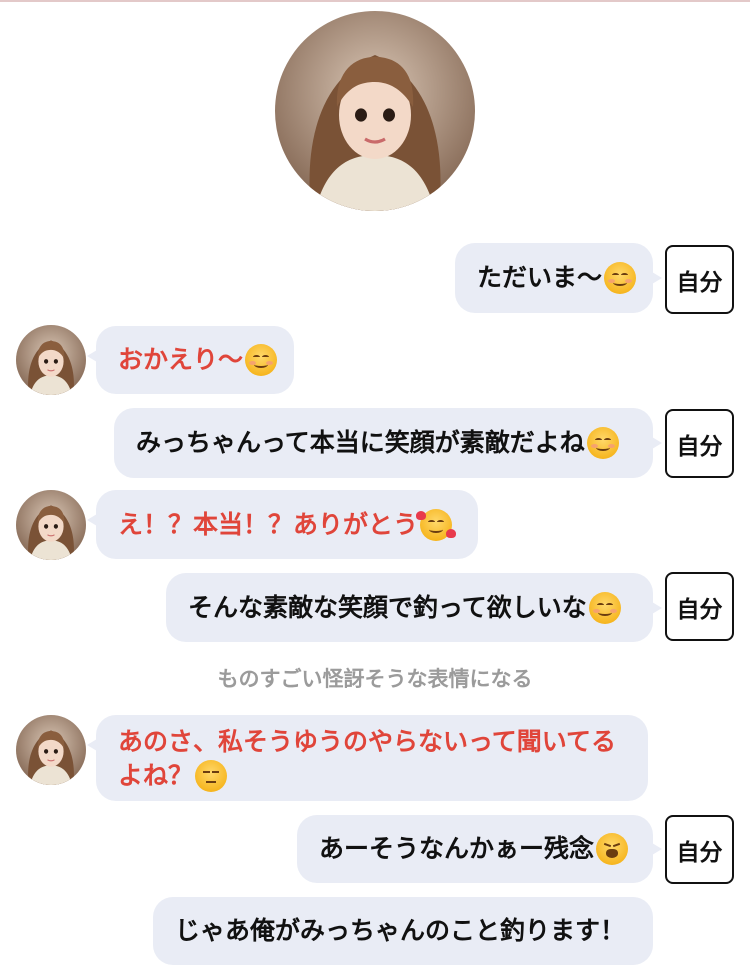 This screenshot has height=978, width=750. What do you see at coordinates (457, 848) in the screenshot?
I see `message-text: あーそうなんかぁー残念` at bounding box center [457, 848].